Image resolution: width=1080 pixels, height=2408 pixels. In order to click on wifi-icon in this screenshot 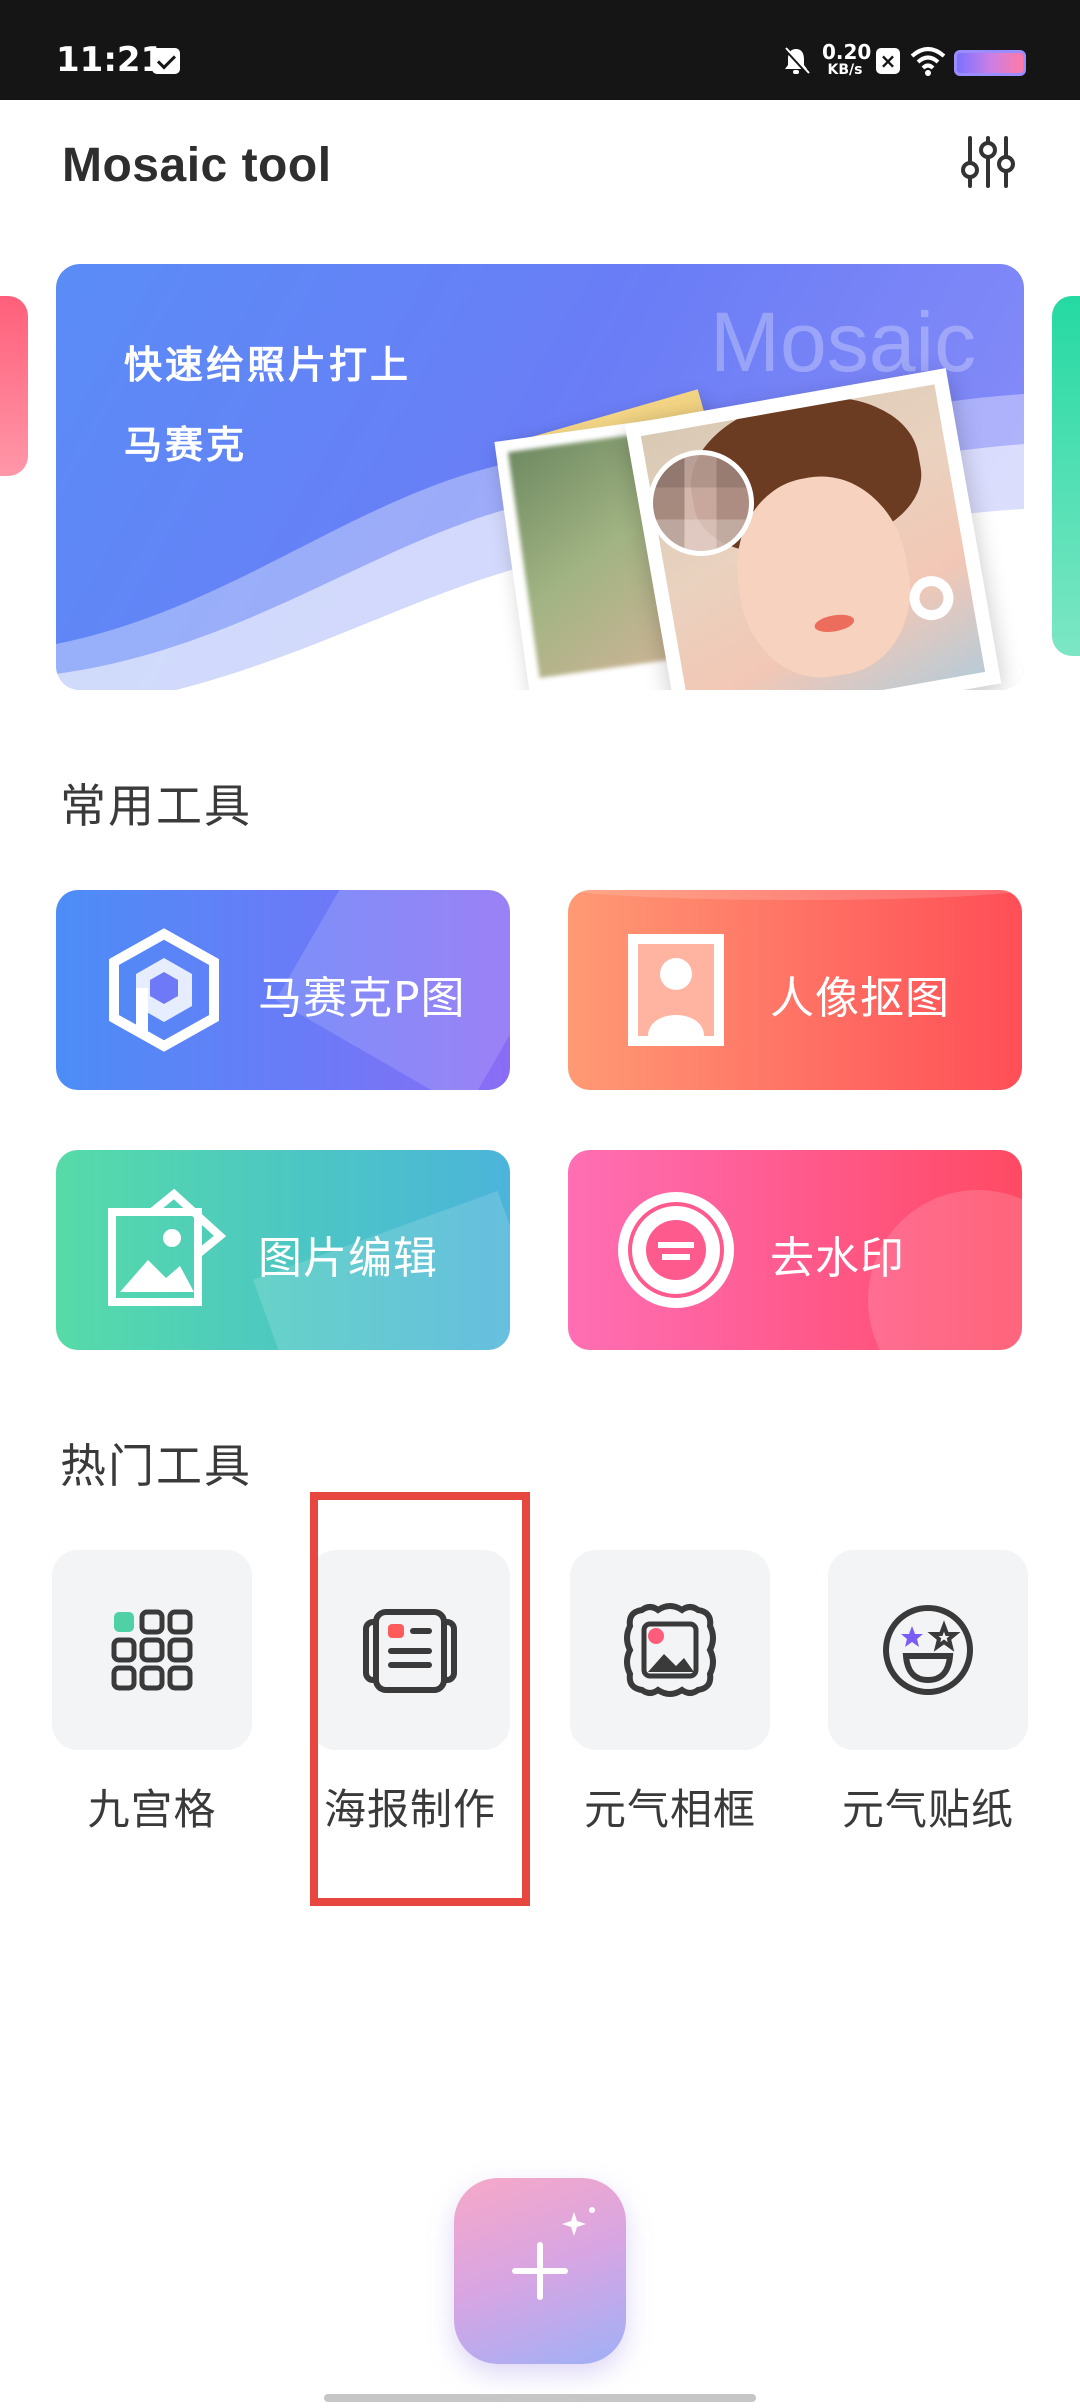, I will do `click(928, 61)`.